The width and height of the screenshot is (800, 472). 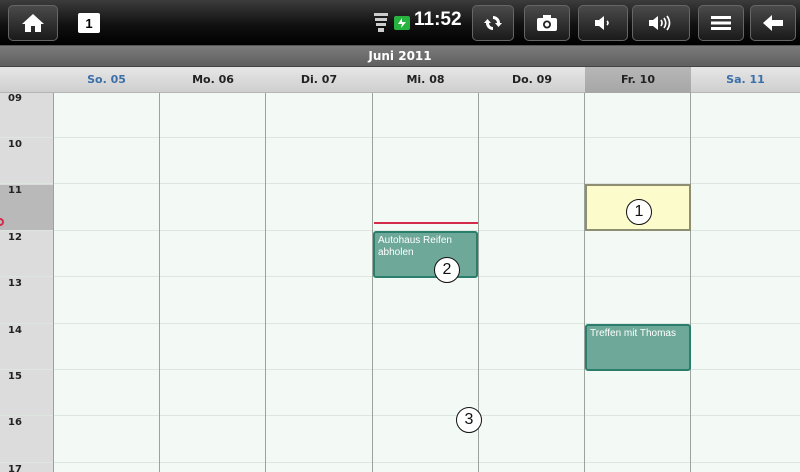 I want to click on screenshot-button, so click(x=547, y=23).